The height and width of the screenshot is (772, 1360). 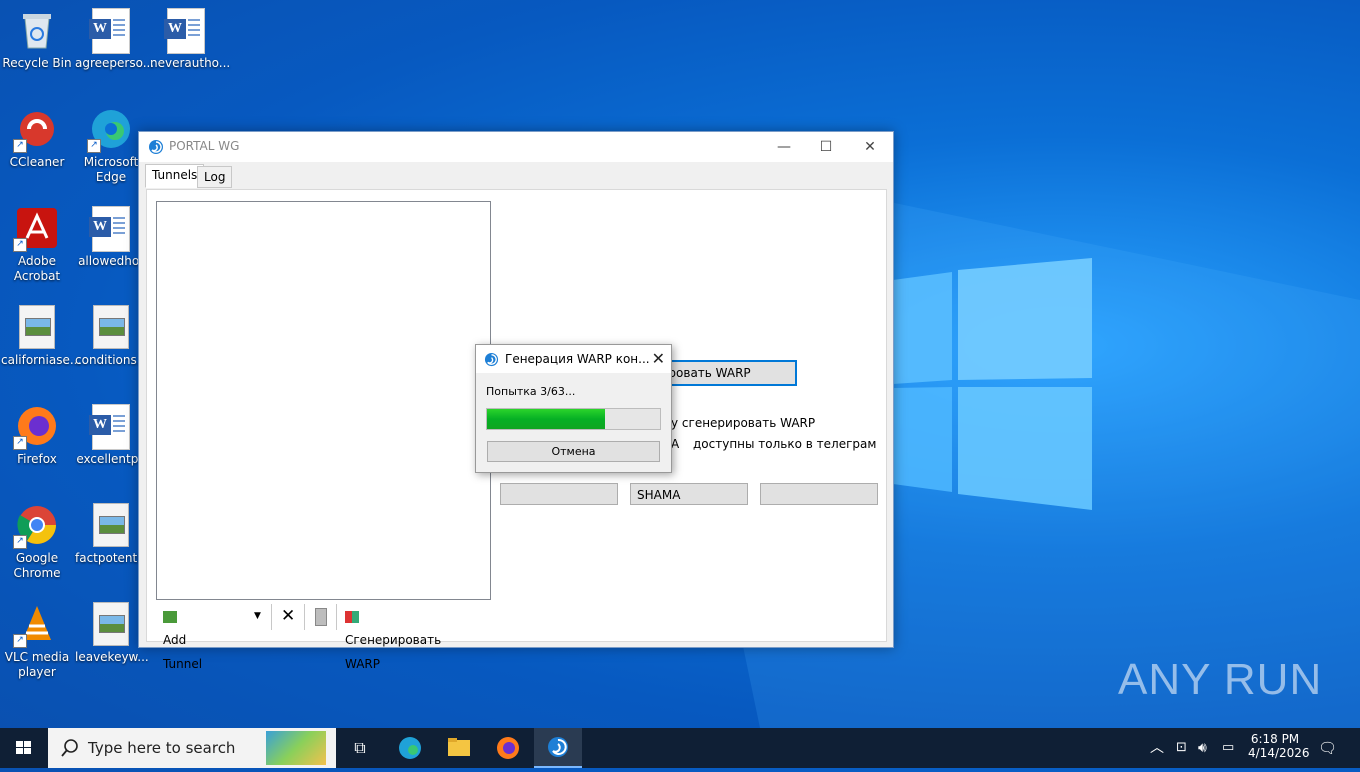 I want to click on add-tunnel-icon, so click(x=170, y=616).